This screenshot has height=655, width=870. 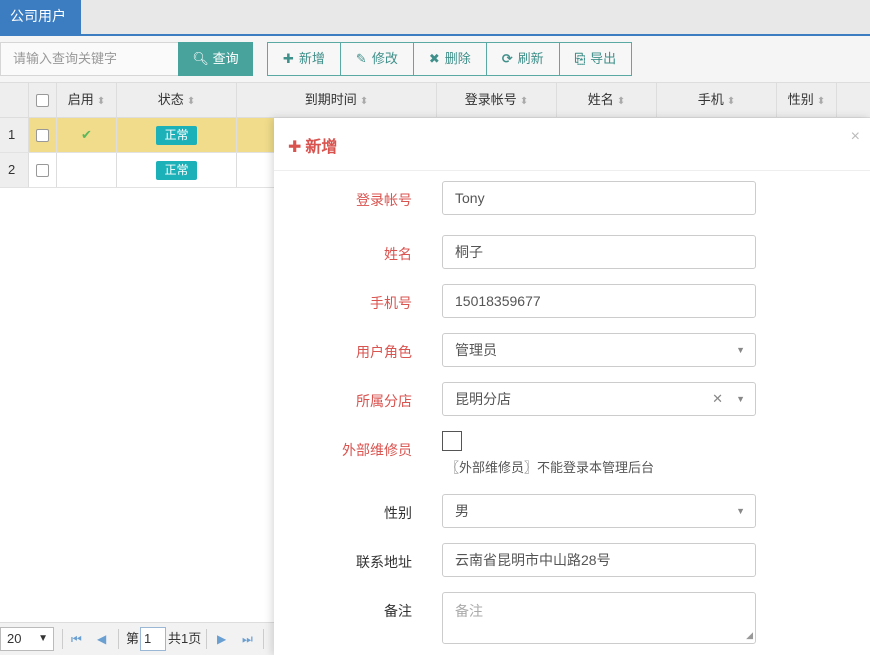 I want to click on page-size-select: 20 ▼, so click(x=27, y=639).